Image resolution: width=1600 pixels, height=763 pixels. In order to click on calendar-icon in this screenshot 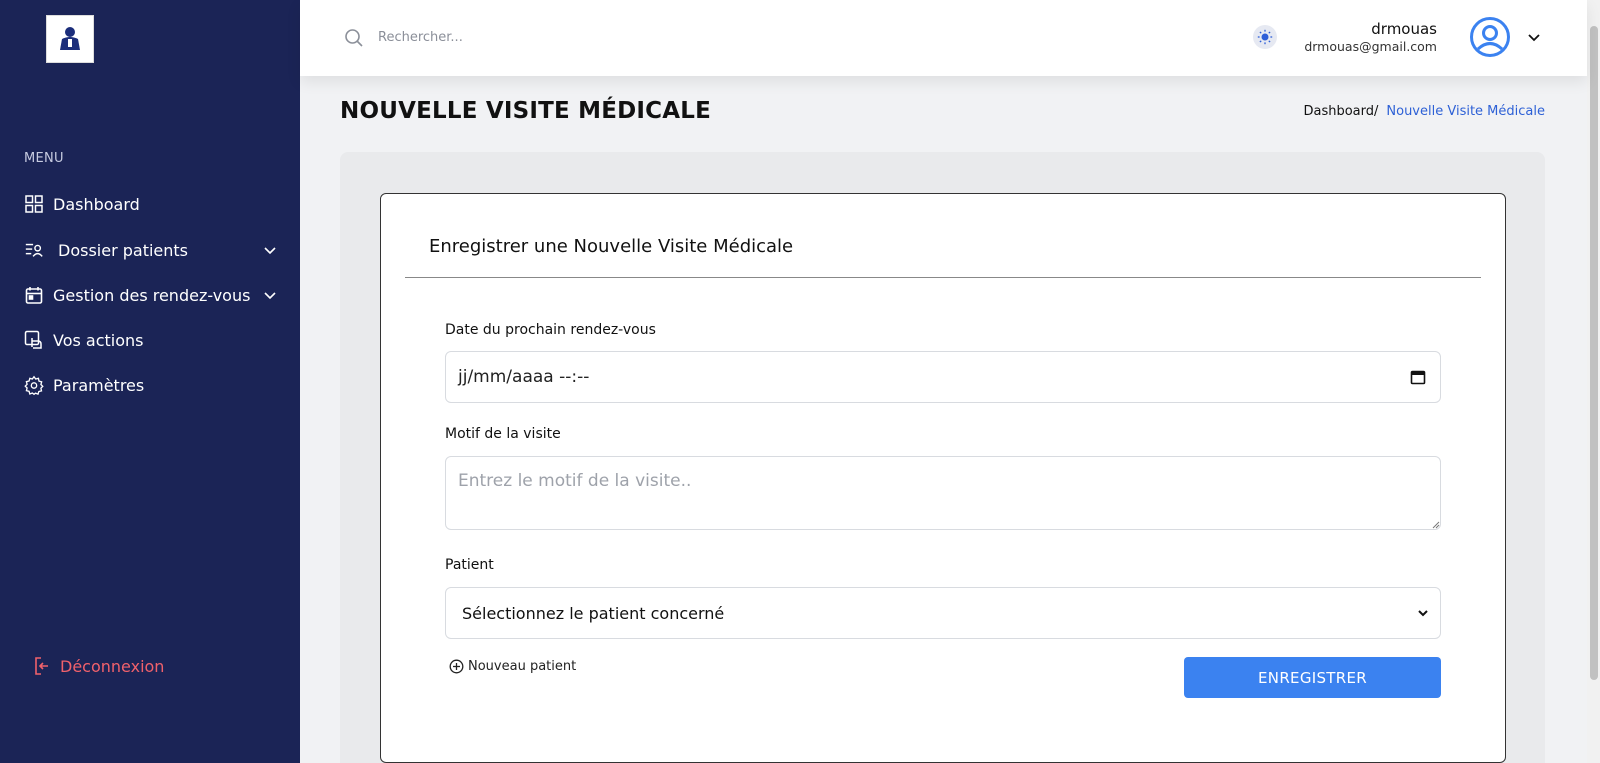, I will do `click(34, 295)`.